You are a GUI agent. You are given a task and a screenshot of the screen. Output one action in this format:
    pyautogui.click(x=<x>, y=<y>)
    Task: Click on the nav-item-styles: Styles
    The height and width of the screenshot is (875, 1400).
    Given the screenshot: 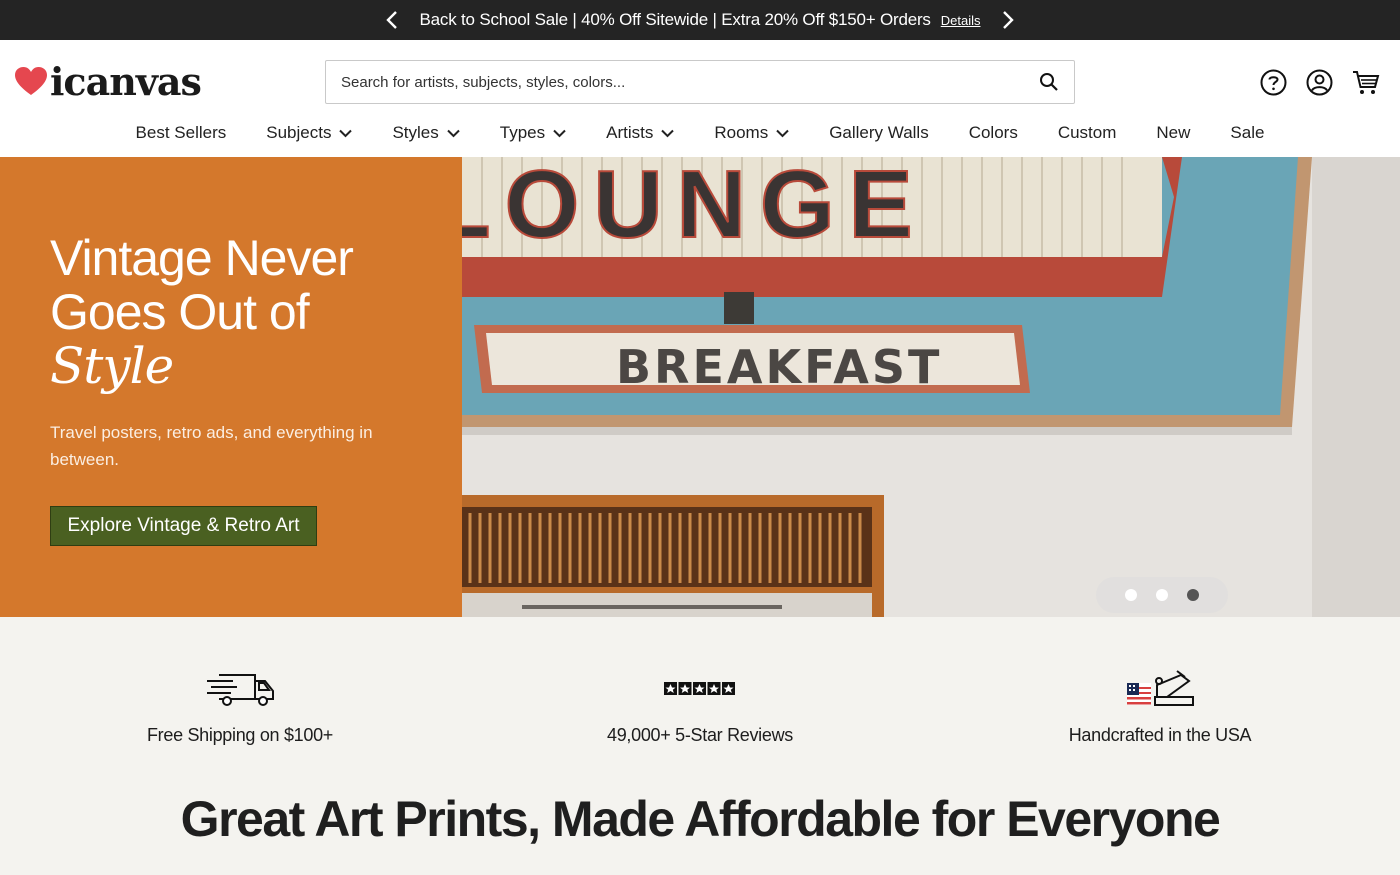 What is the action you would take?
    pyautogui.click(x=426, y=133)
    